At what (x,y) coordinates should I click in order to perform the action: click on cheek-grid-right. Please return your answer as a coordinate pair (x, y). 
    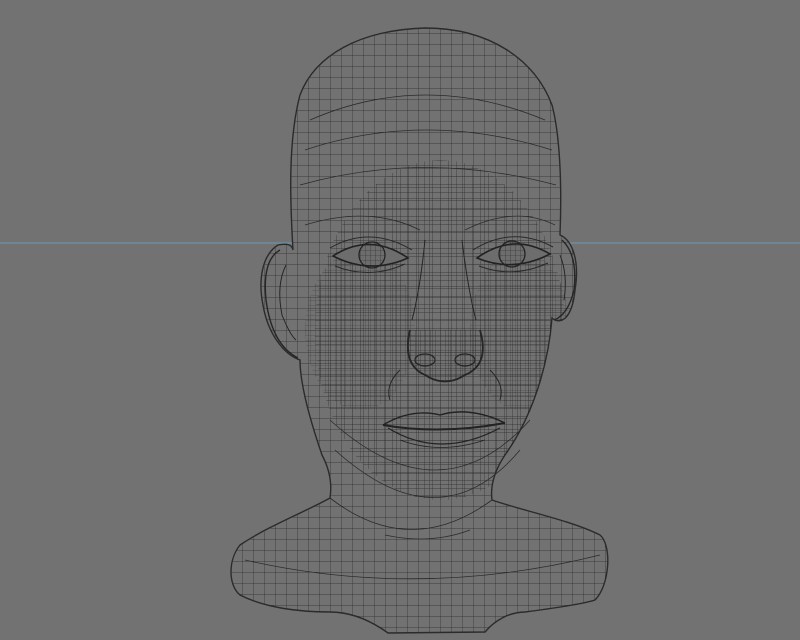
    Looking at the image, I should click on (520, 330).